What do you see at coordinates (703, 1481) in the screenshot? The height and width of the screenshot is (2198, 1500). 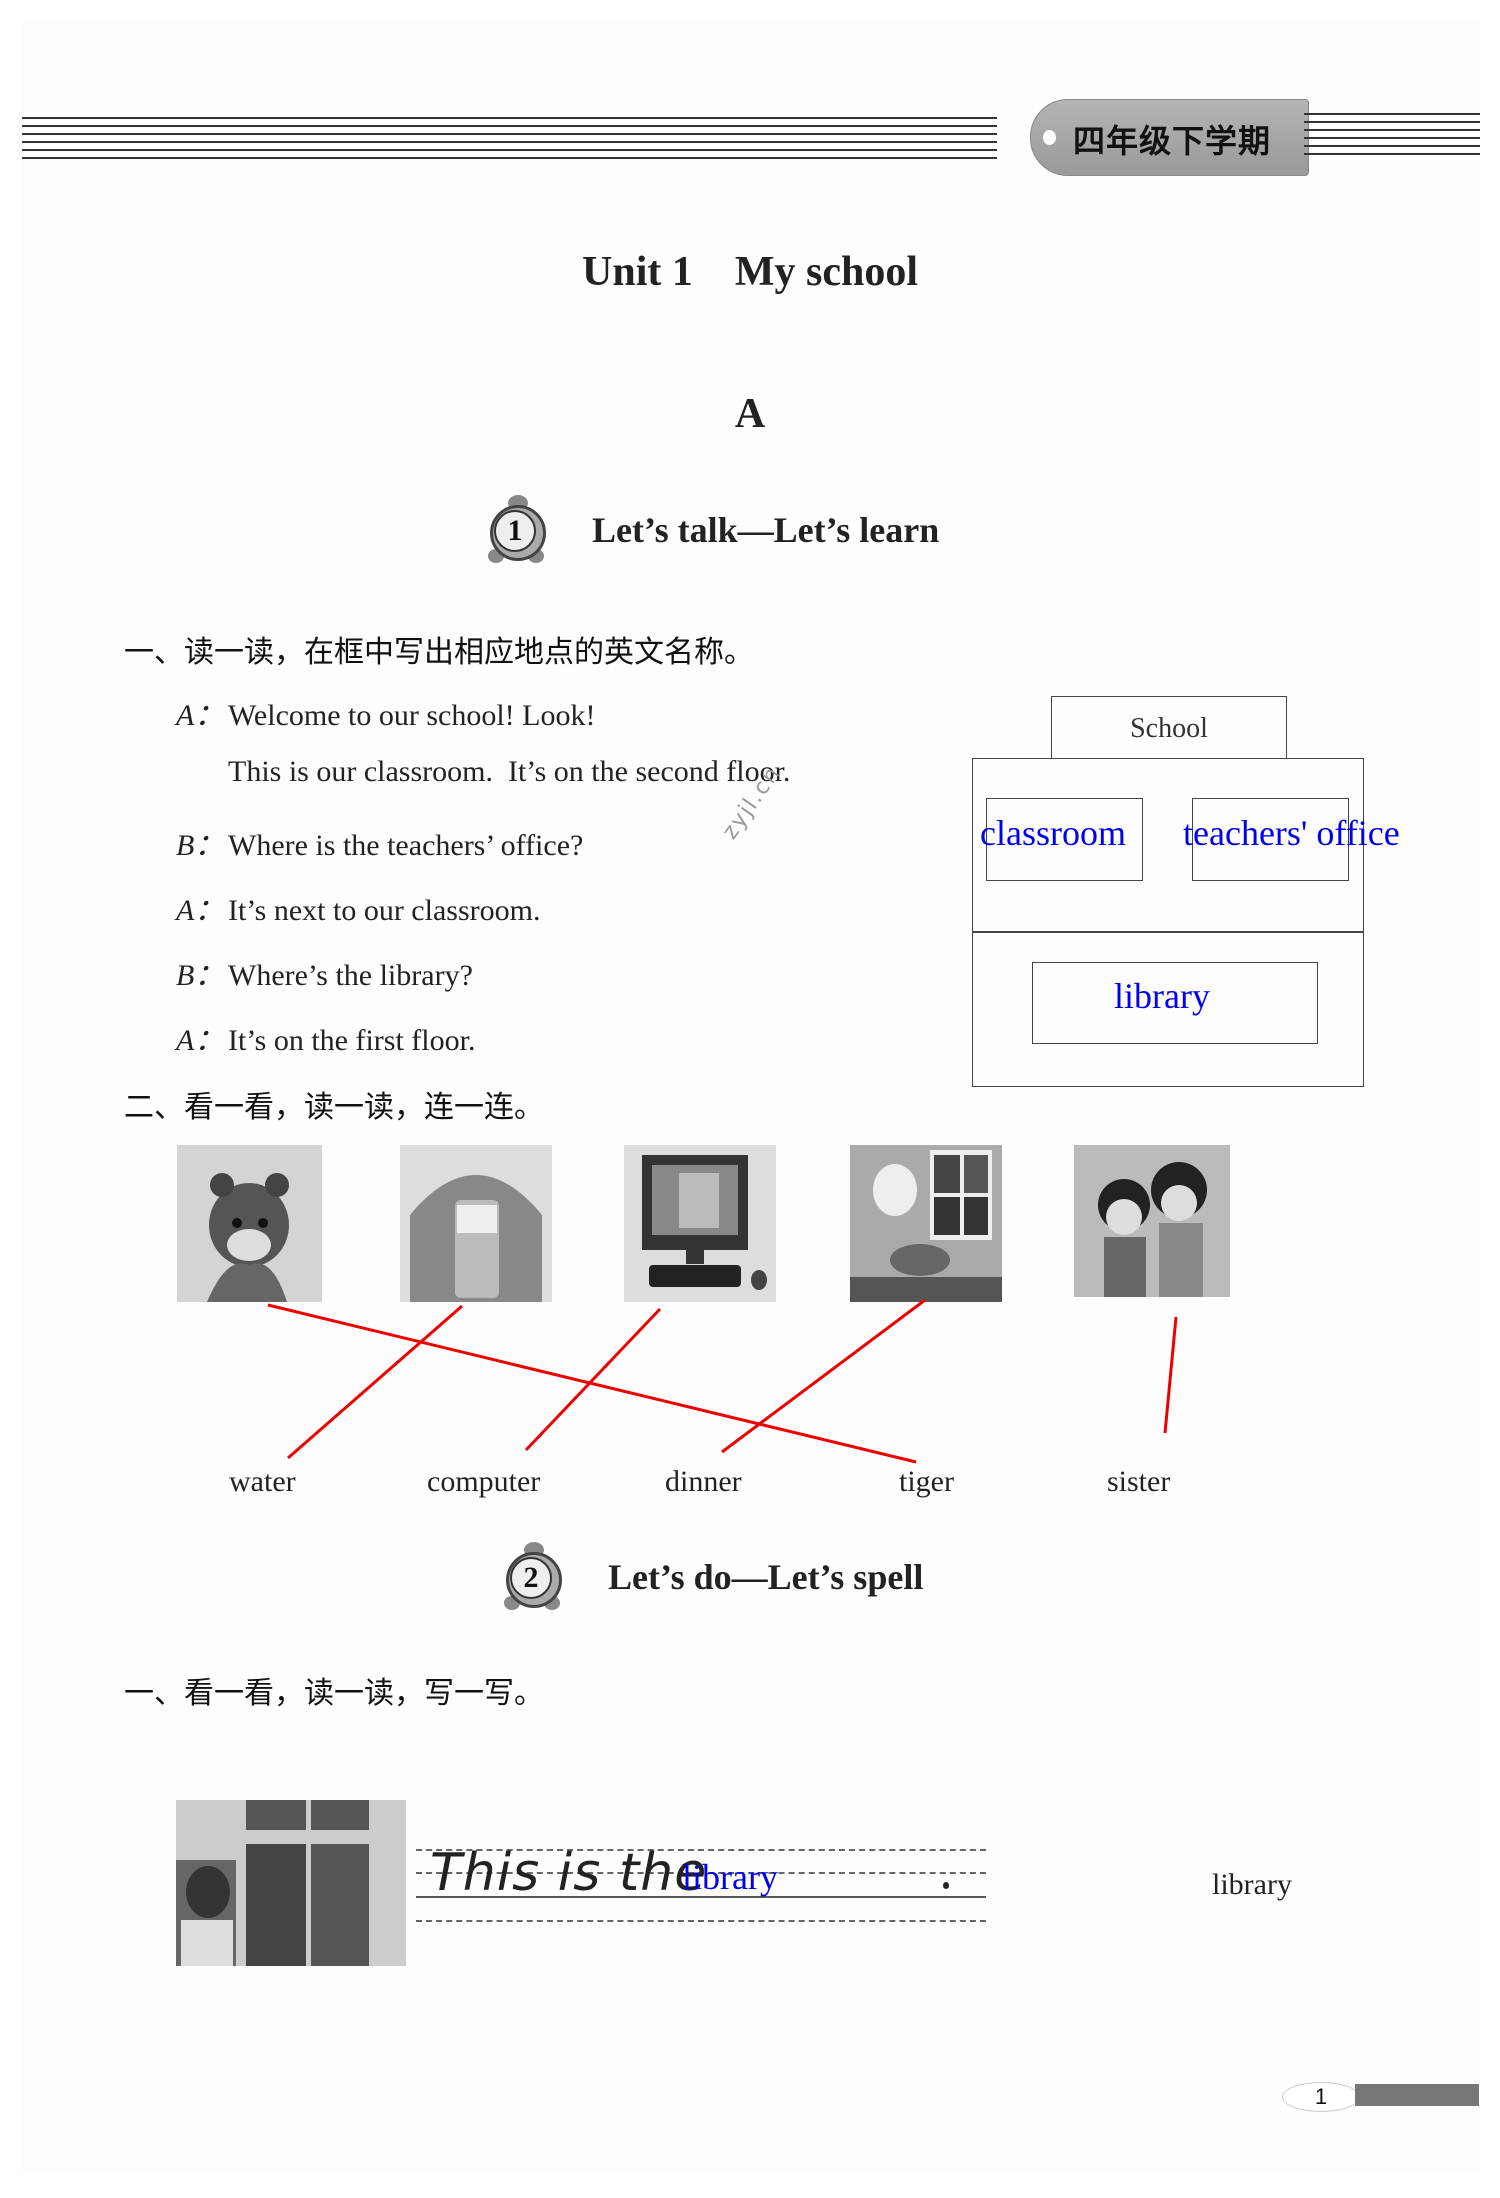 I see `word-label: dinner` at bounding box center [703, 1481].